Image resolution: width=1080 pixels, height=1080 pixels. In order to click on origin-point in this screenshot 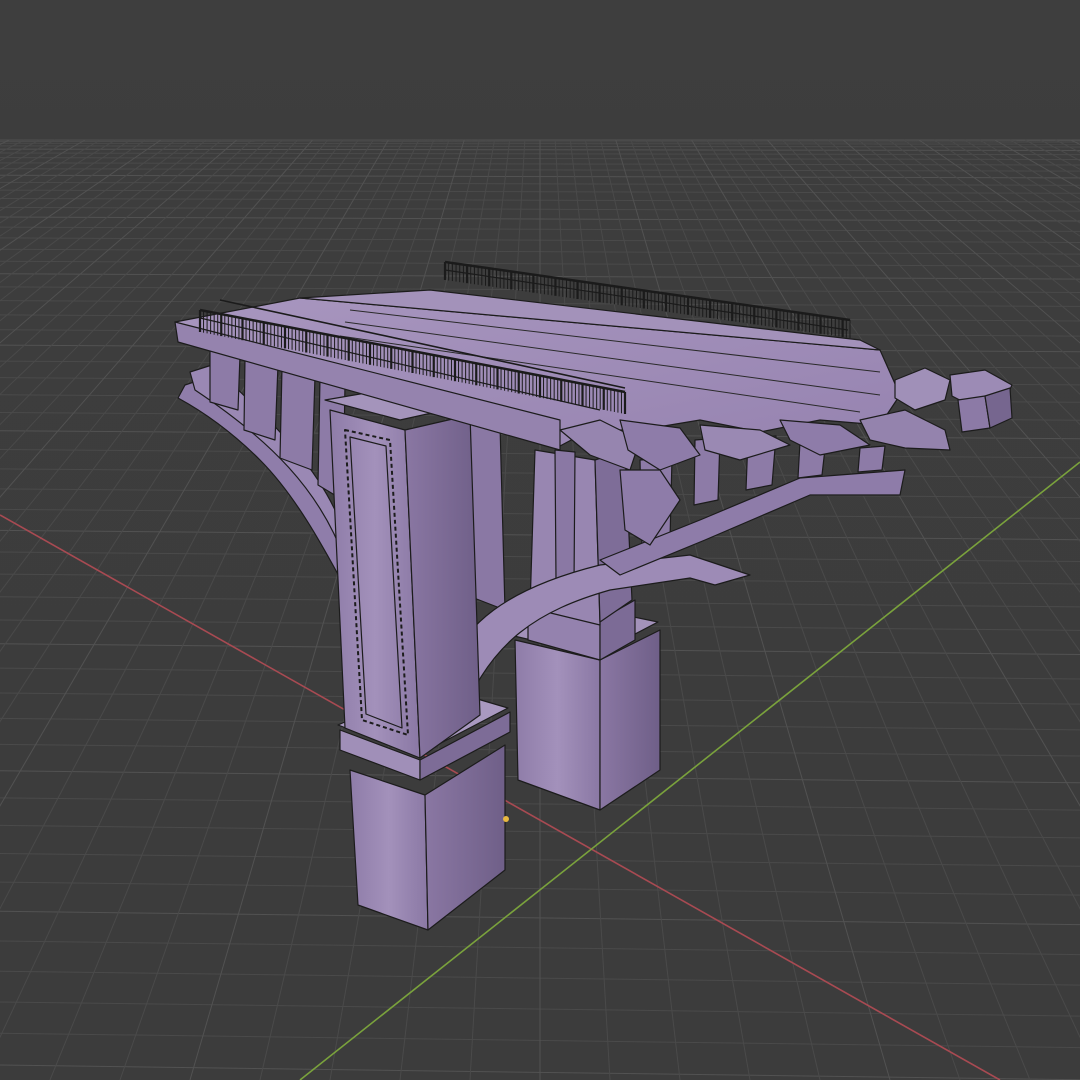, I will do `click(506, 819)`.